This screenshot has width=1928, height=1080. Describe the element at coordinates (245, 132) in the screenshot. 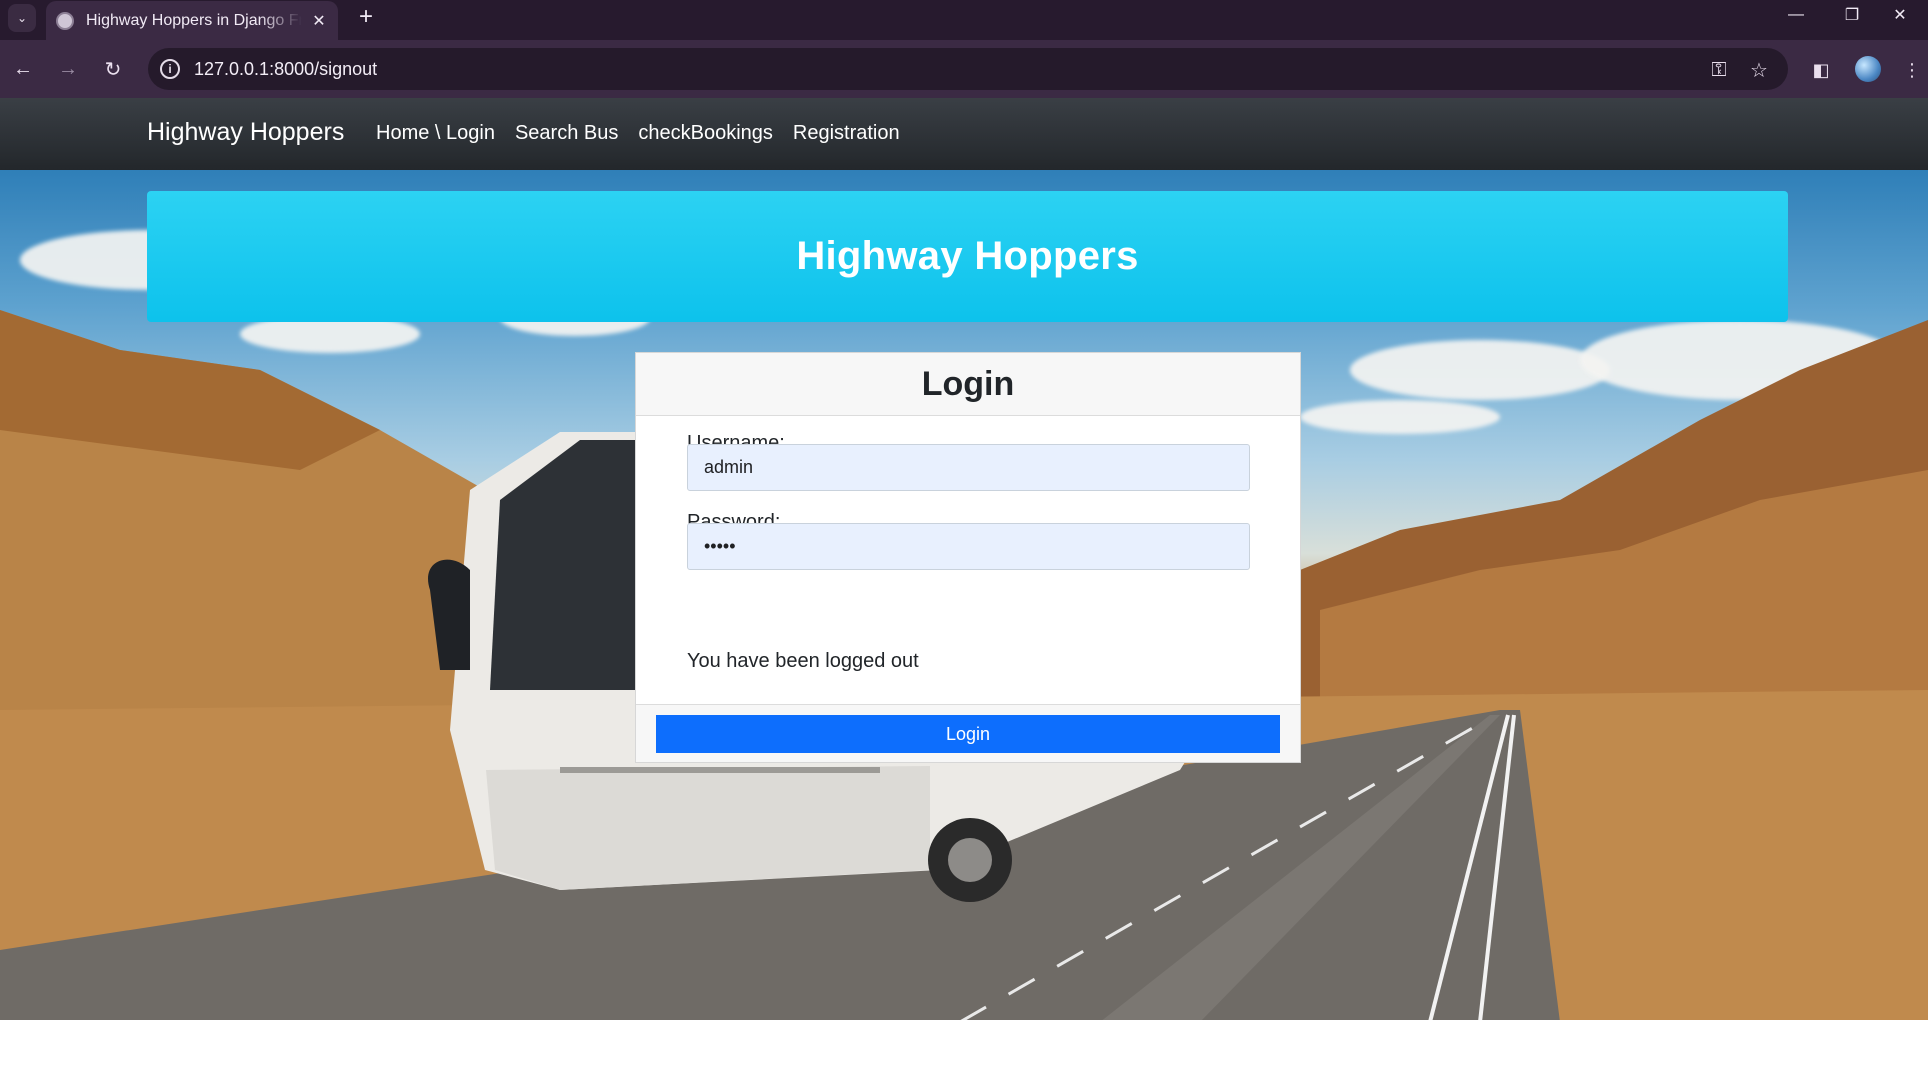

I see `navbar-brand: Highway Hoppers` at that location.